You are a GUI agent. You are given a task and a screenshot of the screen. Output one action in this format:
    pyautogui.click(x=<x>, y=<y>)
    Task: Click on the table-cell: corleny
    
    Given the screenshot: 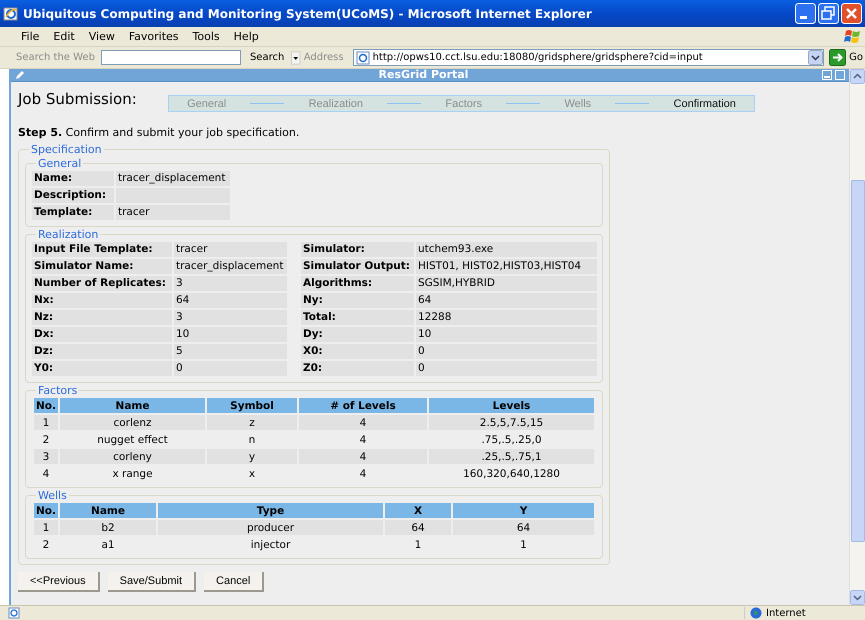 What is the action you would take?
    pyautogui.click(x=132, y=456)
    